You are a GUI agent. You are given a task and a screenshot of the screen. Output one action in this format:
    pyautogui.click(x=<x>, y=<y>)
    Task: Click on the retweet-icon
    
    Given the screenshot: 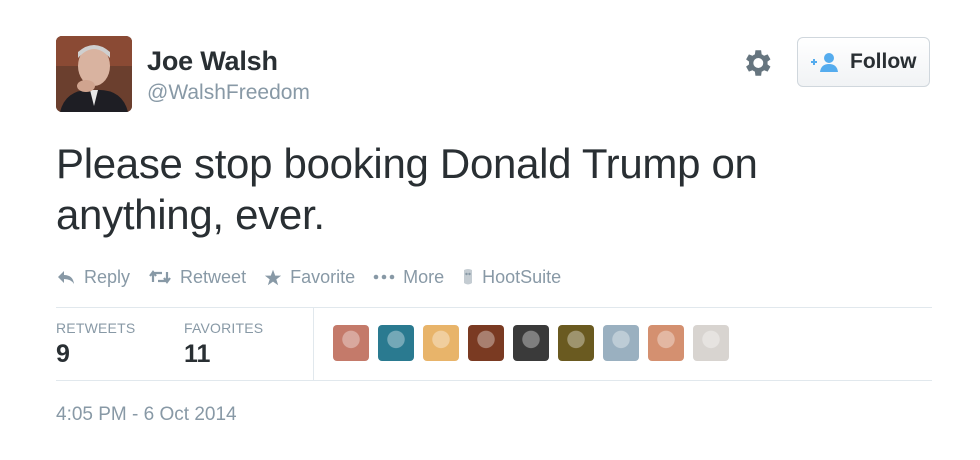 What is the action you would take?
    pyautogui.click(x=160, y=277)
    